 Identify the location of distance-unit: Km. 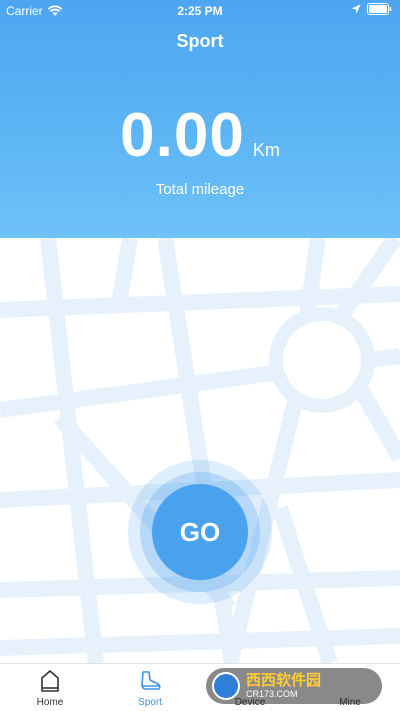
(266, 150).